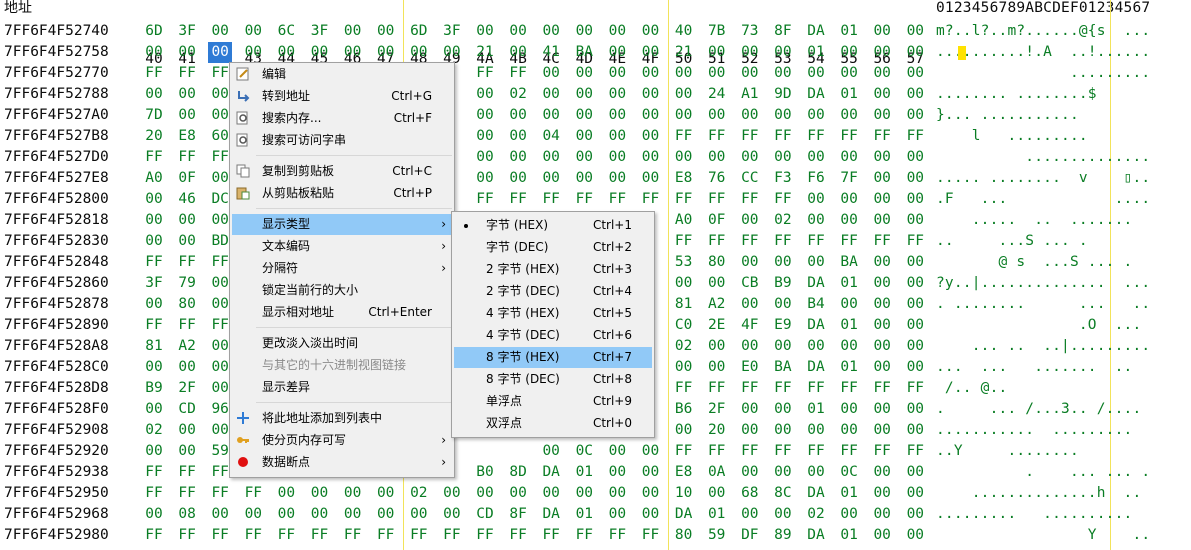 The height and width of the screenshot is (550, 1191). What do you see at coordinates (750, 31) in the screenshot?
I see `hex-byte: 73` at bounding box center [750, 31].